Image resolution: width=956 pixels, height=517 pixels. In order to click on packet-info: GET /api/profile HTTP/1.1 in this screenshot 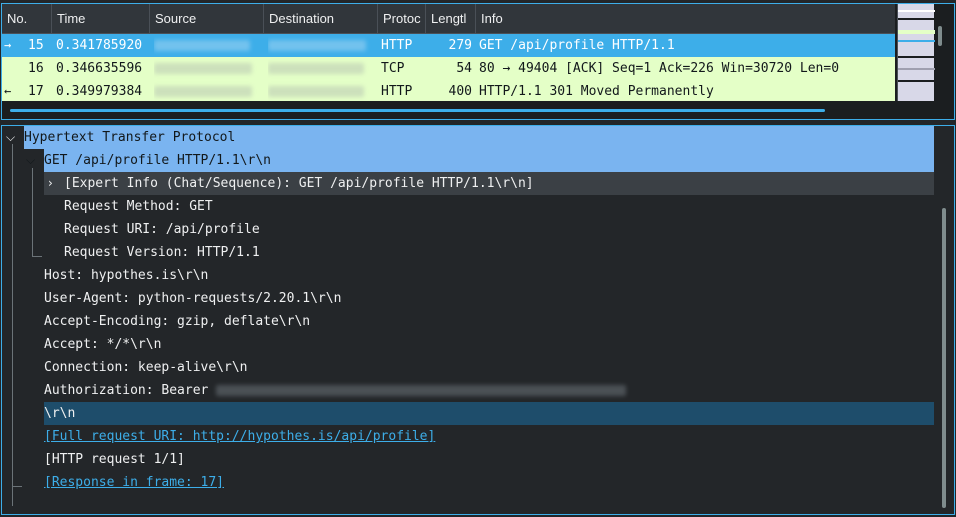, I will do `click(577, 45)`.